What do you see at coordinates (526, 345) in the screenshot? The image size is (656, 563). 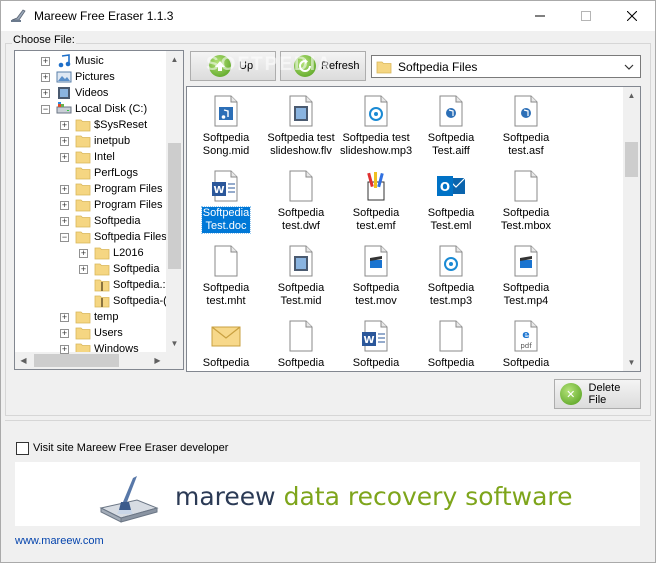 I see `file-item: epdf SoftpediaTest.pdf` at bounding box center [526, 345].